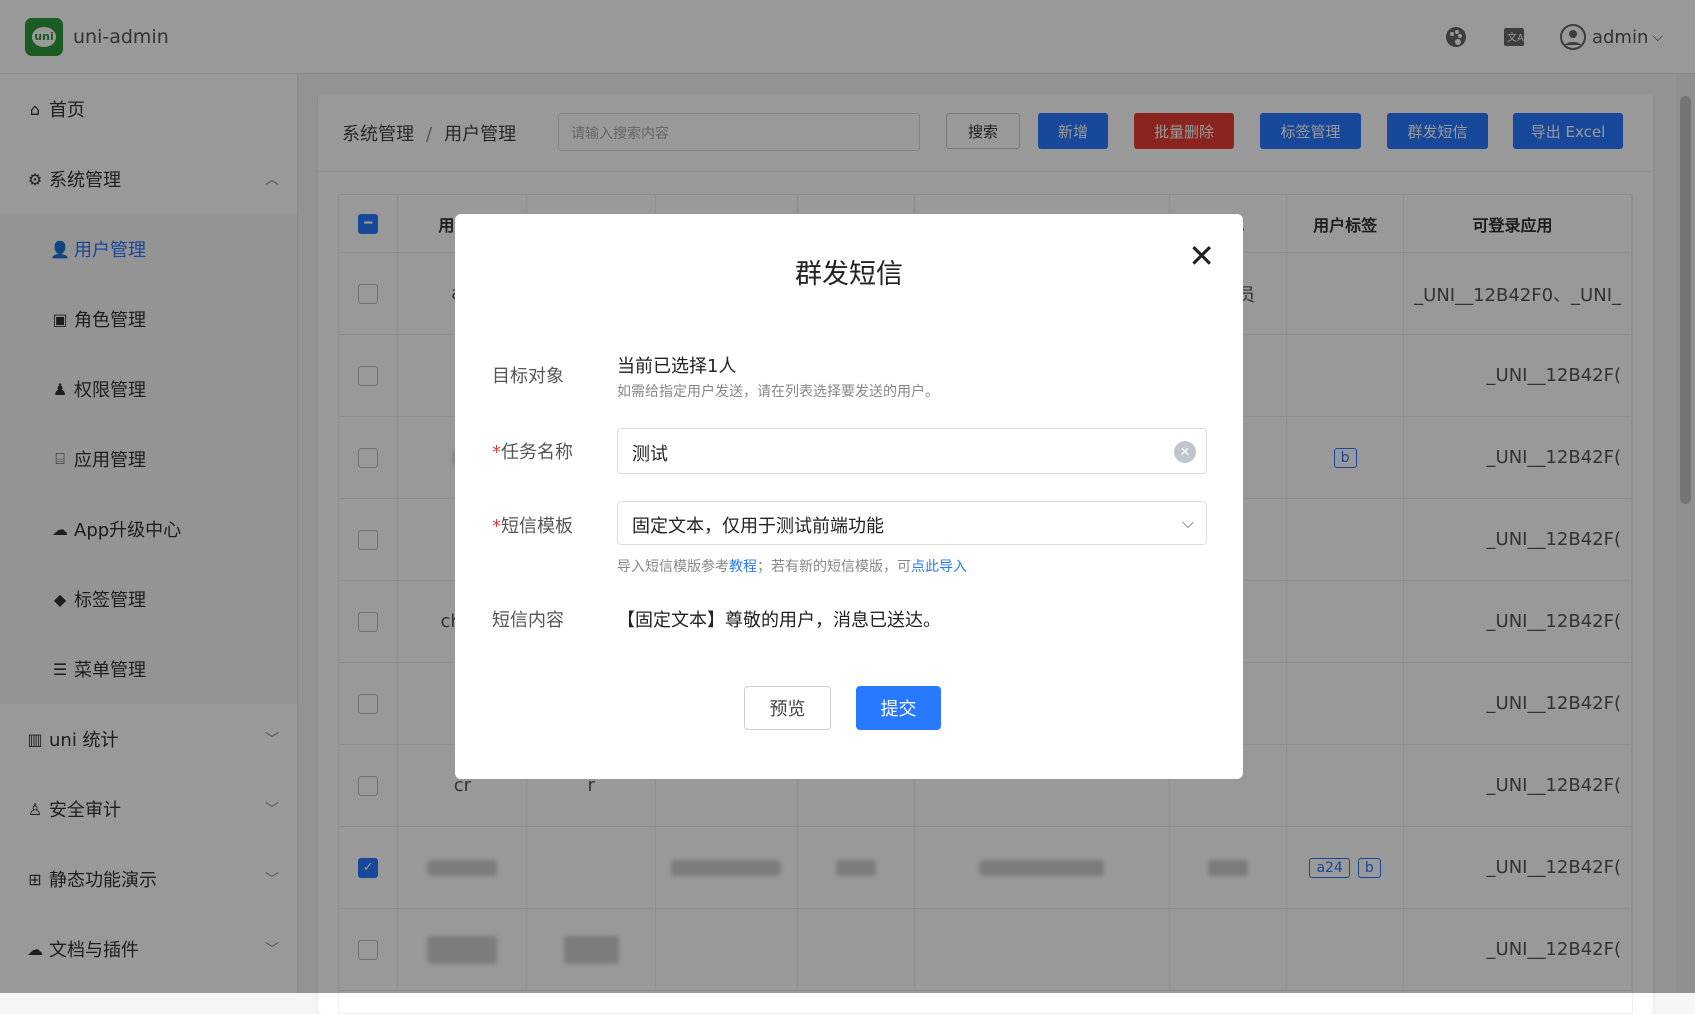 Image resolution: width=1695 pixels, height=1014 pixels. Describe the element at coordinates (792, 567) in the screenshot. I see `template-hint: 导入短信模版参考教程；若有新的短信模版，可点此导入` at that location.